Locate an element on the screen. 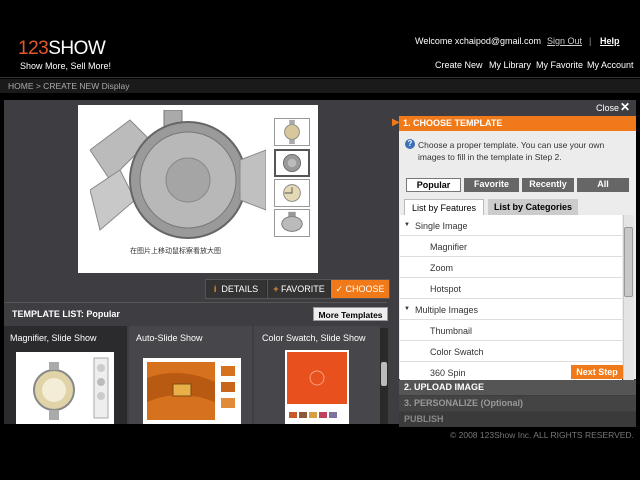 This screenshot has height=480, width=640. list-item-label: Multiple Images is located at coordinates (447, 310).